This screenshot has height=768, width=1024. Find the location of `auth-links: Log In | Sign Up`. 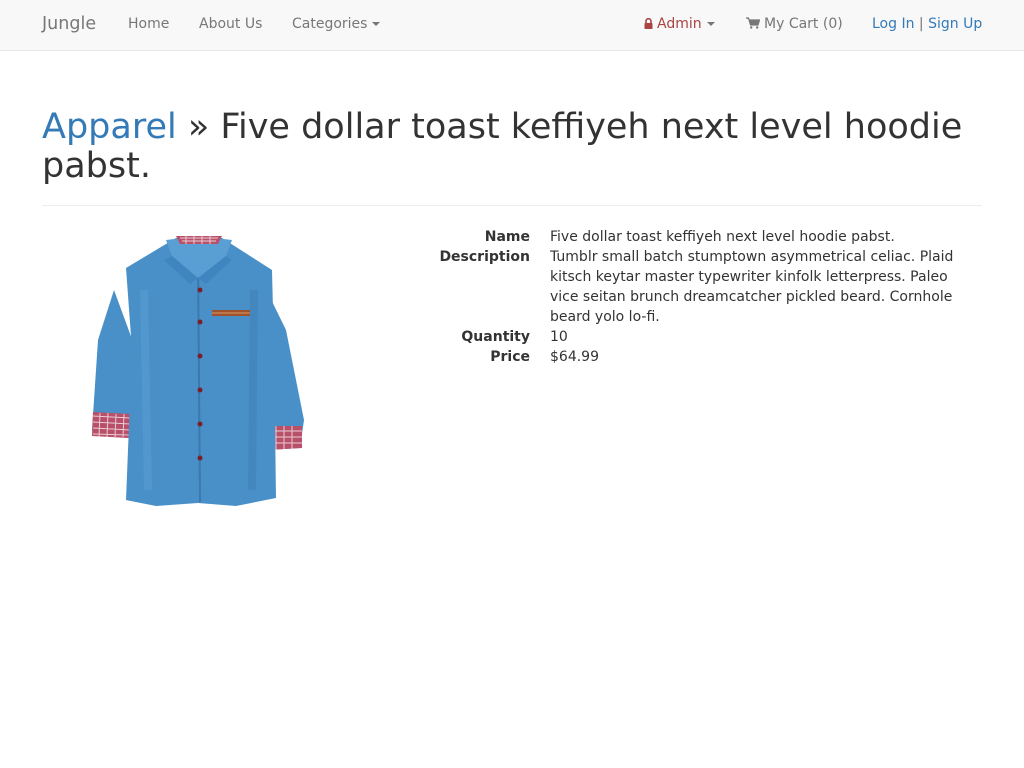

auth-links: Log In | Sign Up is located at coordinates (927, 25).